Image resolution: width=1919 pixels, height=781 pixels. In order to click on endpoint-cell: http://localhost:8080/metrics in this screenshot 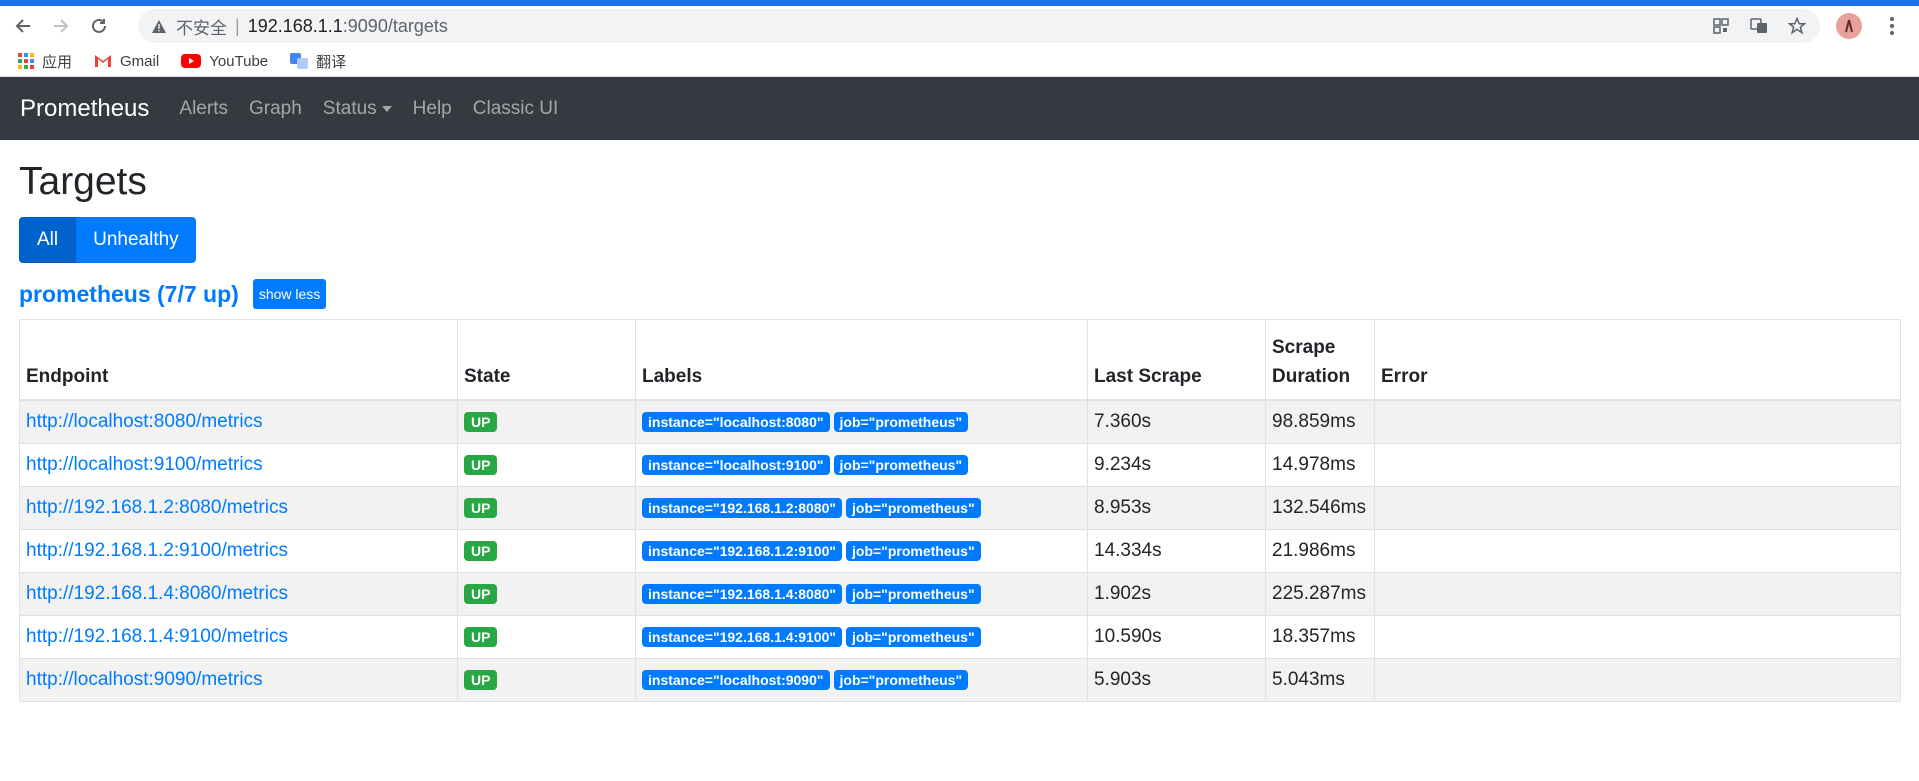, I will do `click(238, 421)`.